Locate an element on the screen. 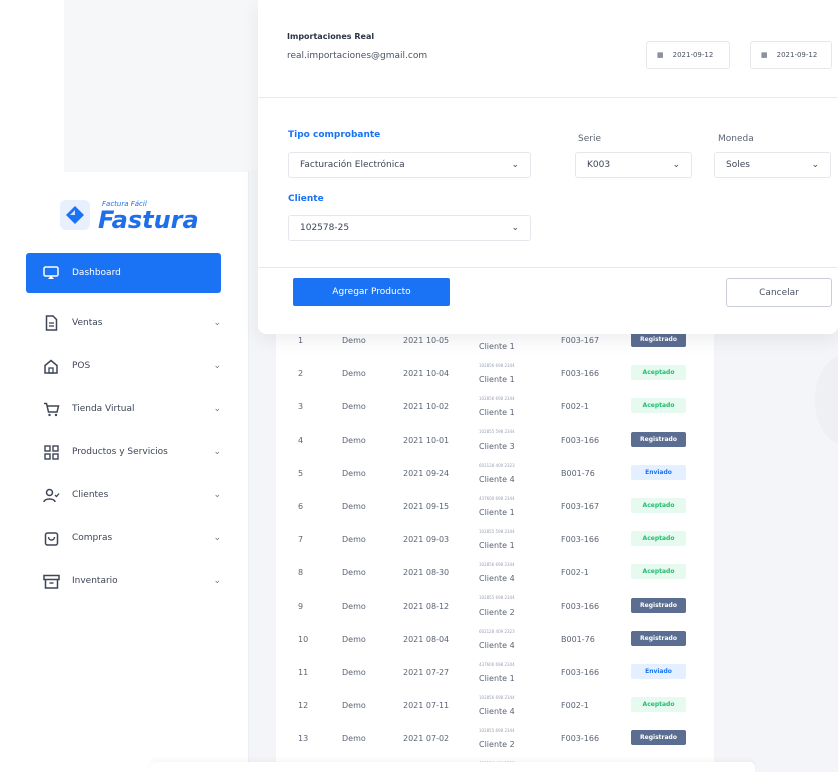  company-email: real.importaciones@gmail.com is located at coordinates (357, 56).